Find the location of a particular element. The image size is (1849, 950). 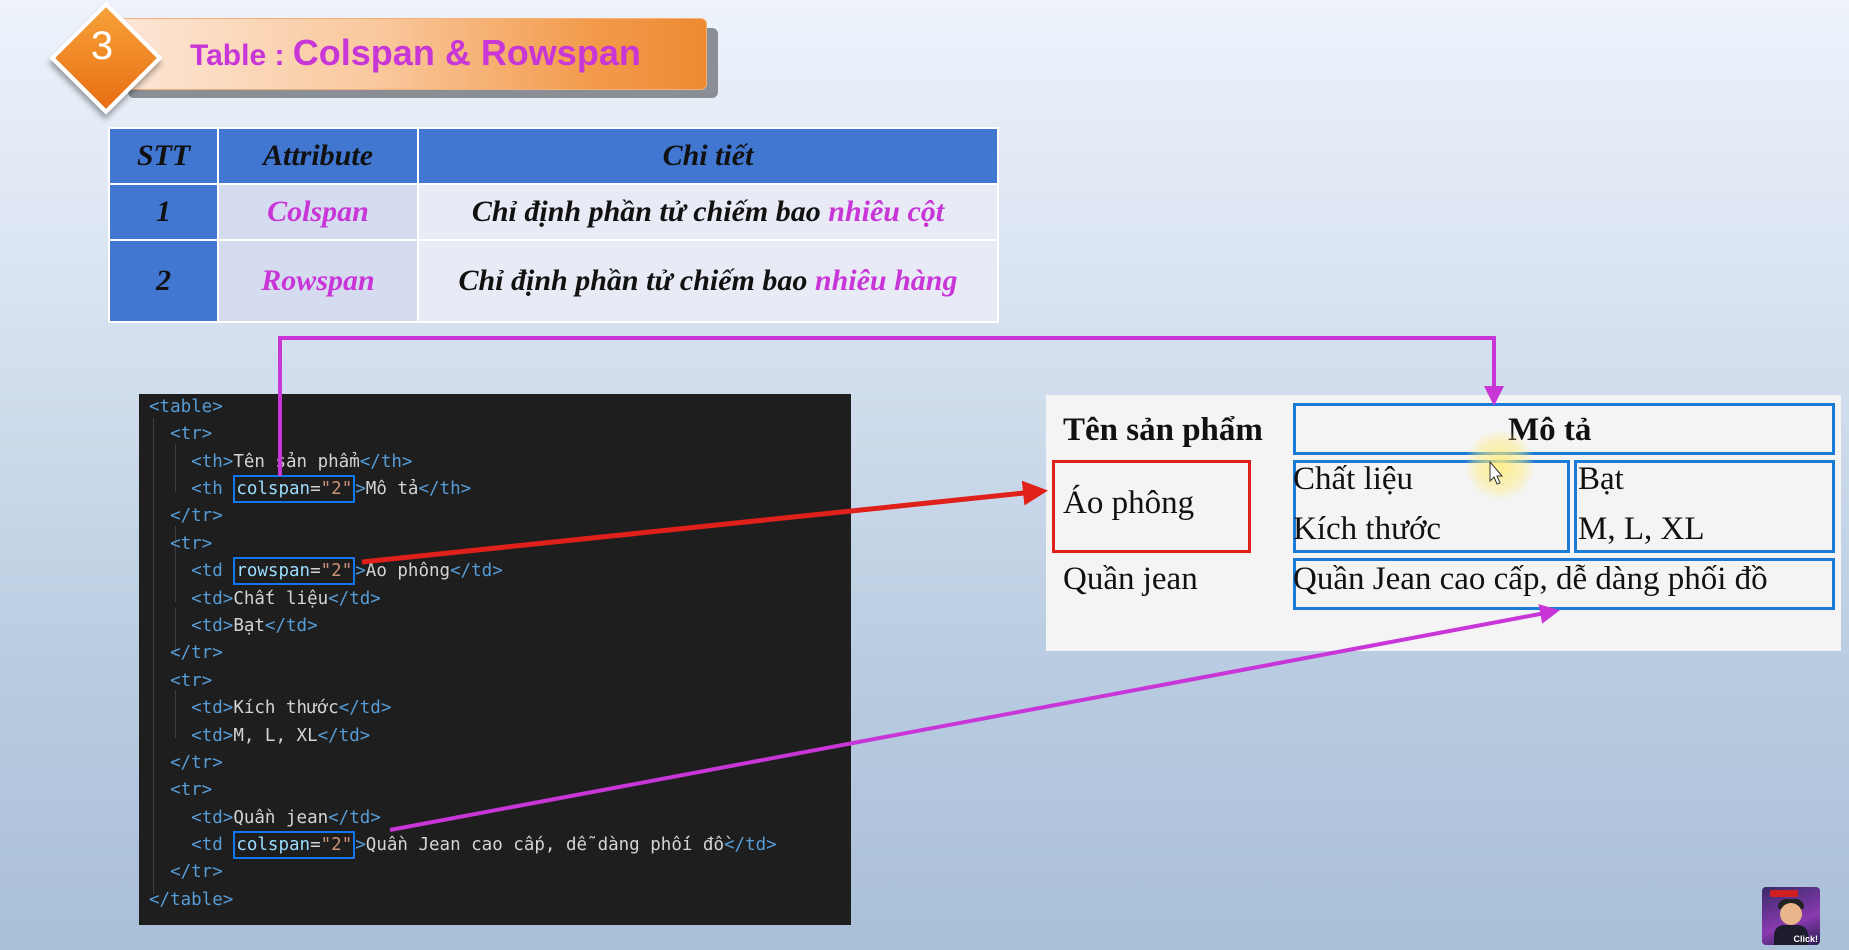

subscribe-badge is located at coordinates (1784, 893).